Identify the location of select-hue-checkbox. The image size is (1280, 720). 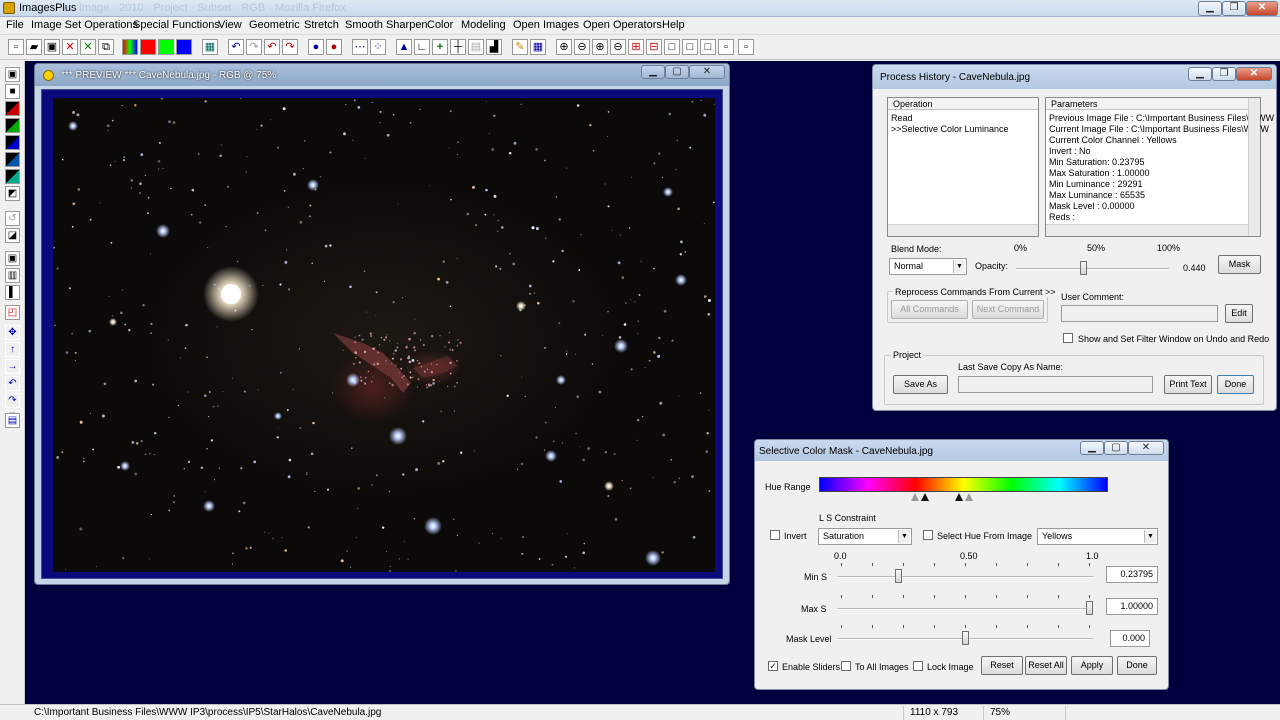
(928, 535).